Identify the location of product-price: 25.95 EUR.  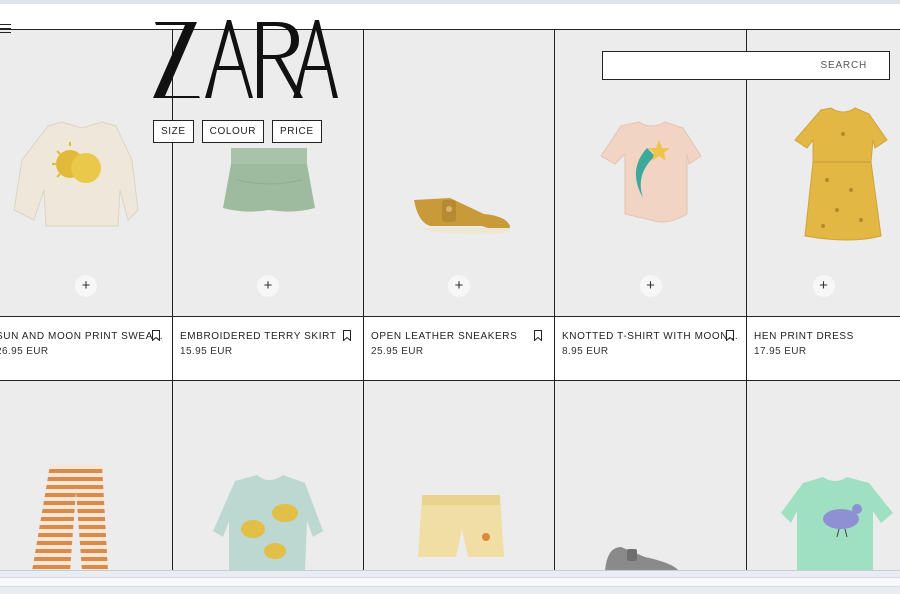
(397, 351).